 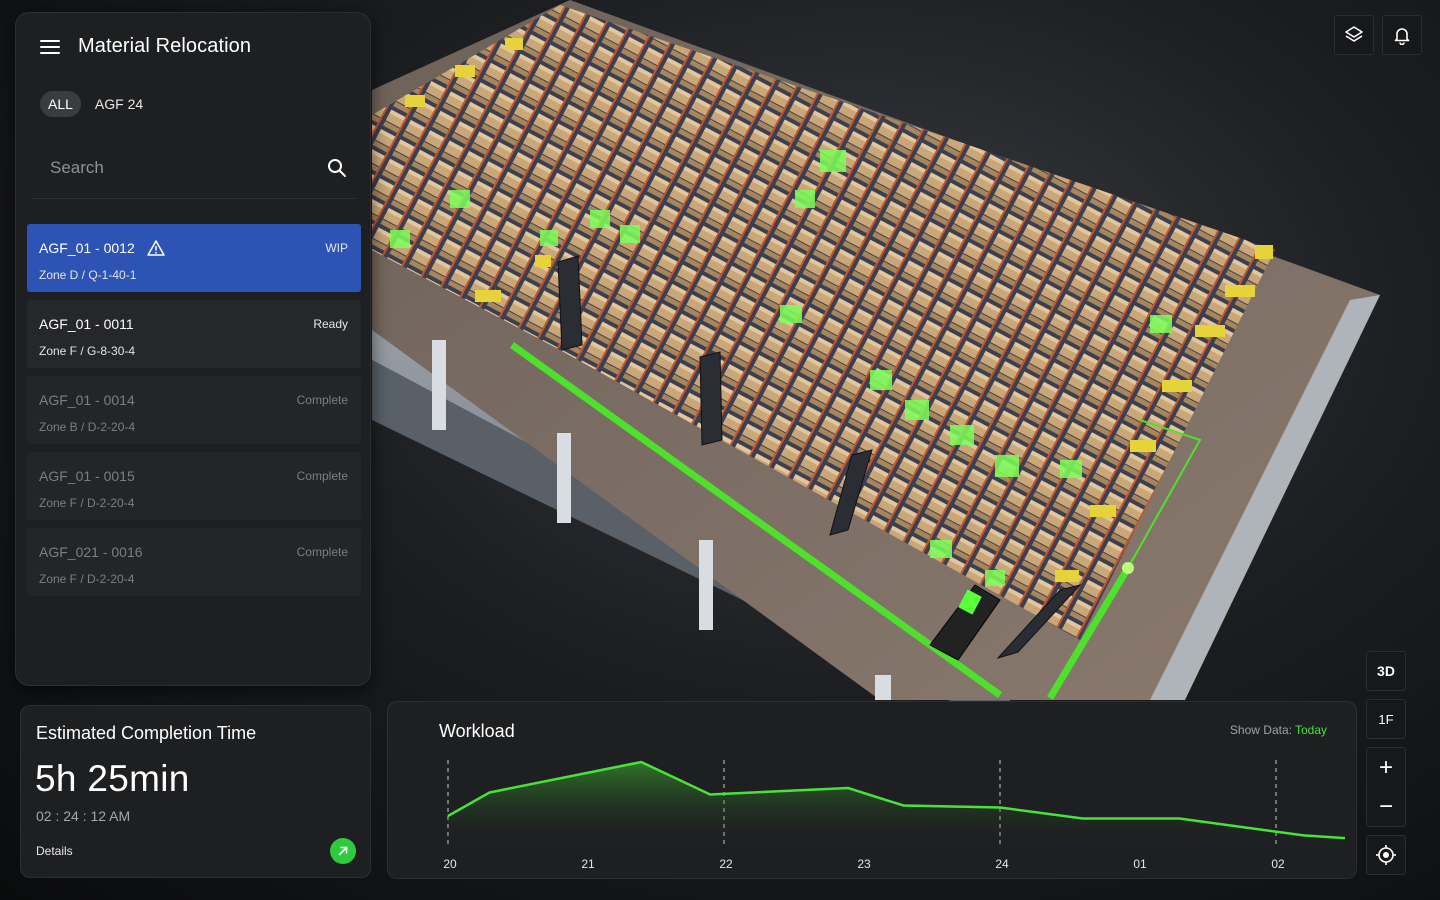 What do you see at coordinates (894, 815) in the screenshot?
I see `workload-chart: 20 21 22 23 24 01 02` at bounding box center [894, 815].